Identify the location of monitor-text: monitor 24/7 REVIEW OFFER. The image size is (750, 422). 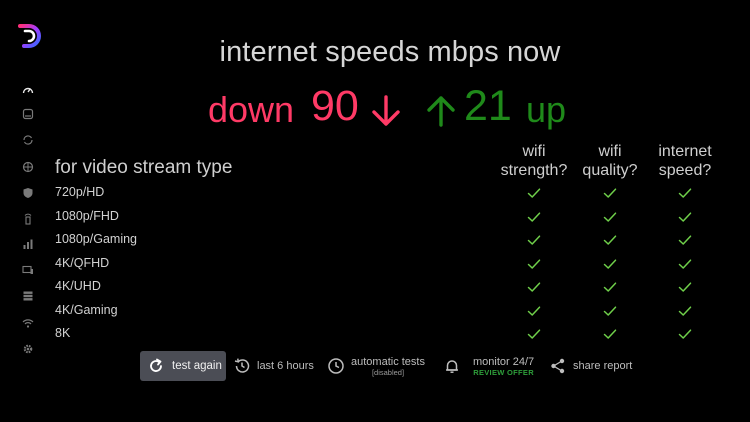
(503, 366).